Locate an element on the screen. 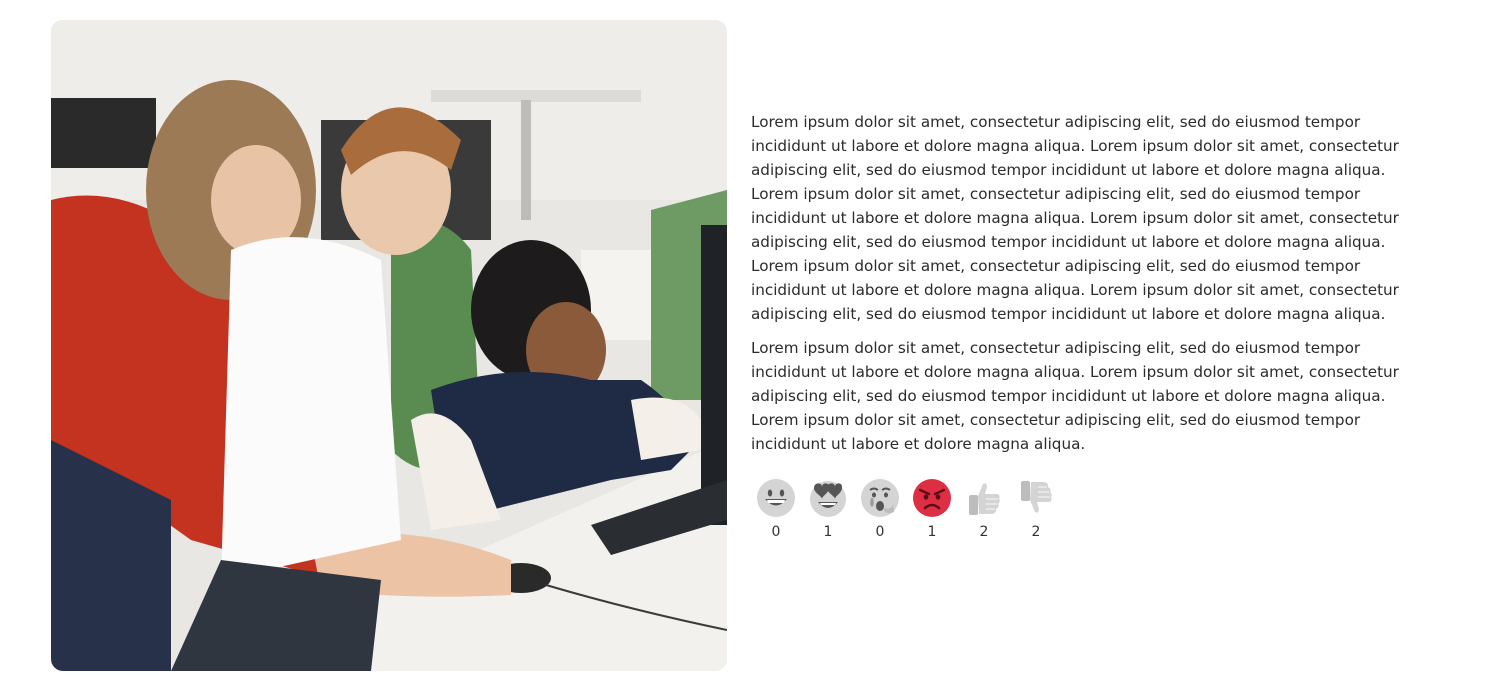 This screenshot has width=1486, height=693. reaction-crying: 0 is located at coordinates (880, 509).